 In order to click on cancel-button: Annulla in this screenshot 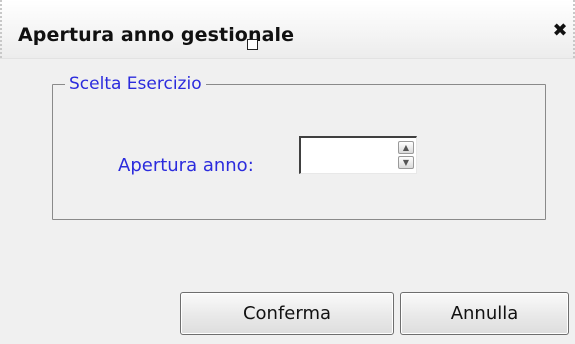, I will do `click(484, 313)`.